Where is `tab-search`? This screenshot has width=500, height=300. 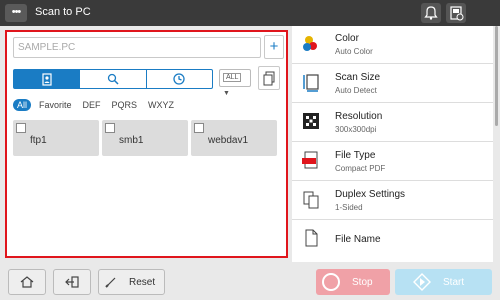 tab-search is located at coordinates (113, 79).